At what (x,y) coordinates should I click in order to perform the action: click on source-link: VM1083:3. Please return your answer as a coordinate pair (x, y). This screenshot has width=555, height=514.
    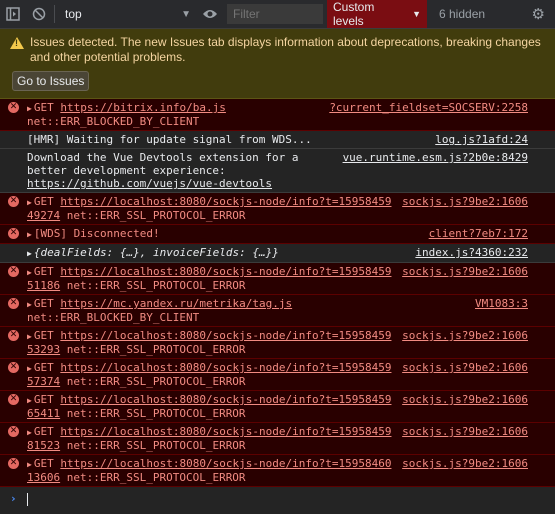
    Looking at the image, I should click on (501, 303).